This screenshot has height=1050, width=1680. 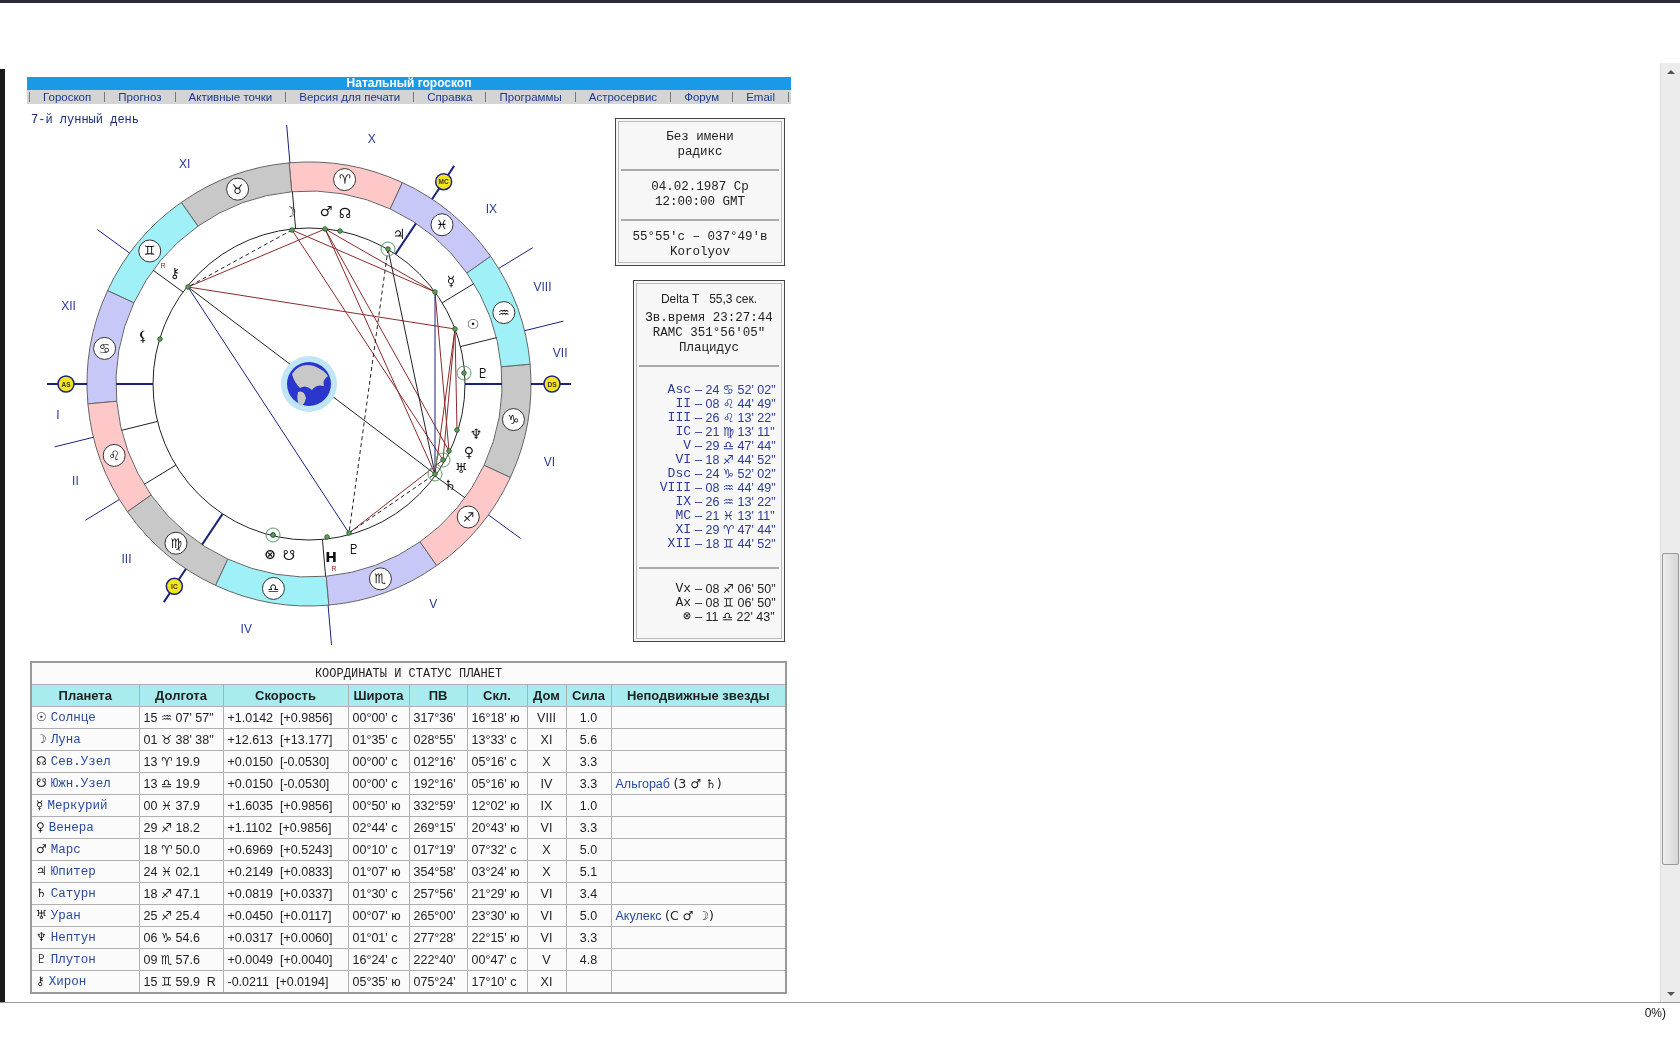 I want to click on cusp-label: XII, so click(x=679, y=544).